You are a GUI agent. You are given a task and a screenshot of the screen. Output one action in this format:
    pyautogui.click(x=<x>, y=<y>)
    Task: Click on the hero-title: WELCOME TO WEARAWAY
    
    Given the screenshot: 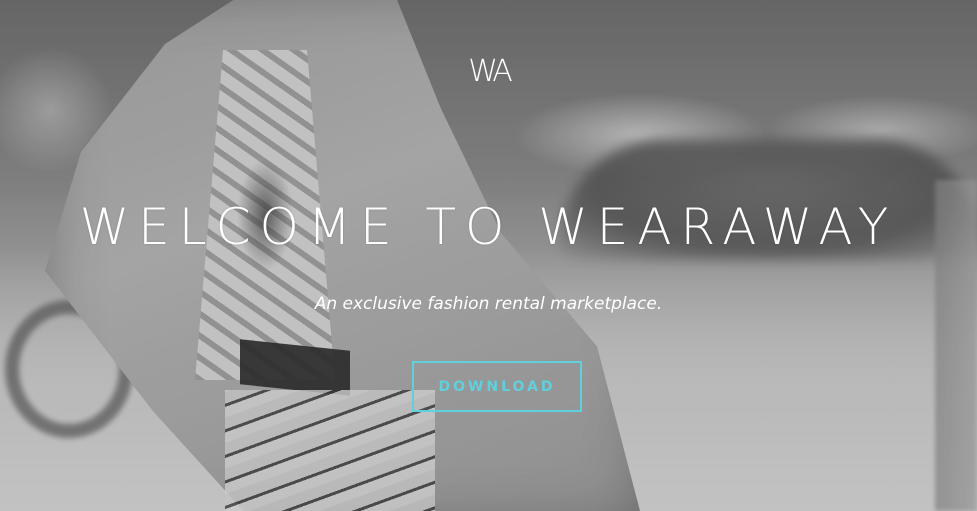 What is the action you would take?
    pyautogui.click(x=488, y=227)
    